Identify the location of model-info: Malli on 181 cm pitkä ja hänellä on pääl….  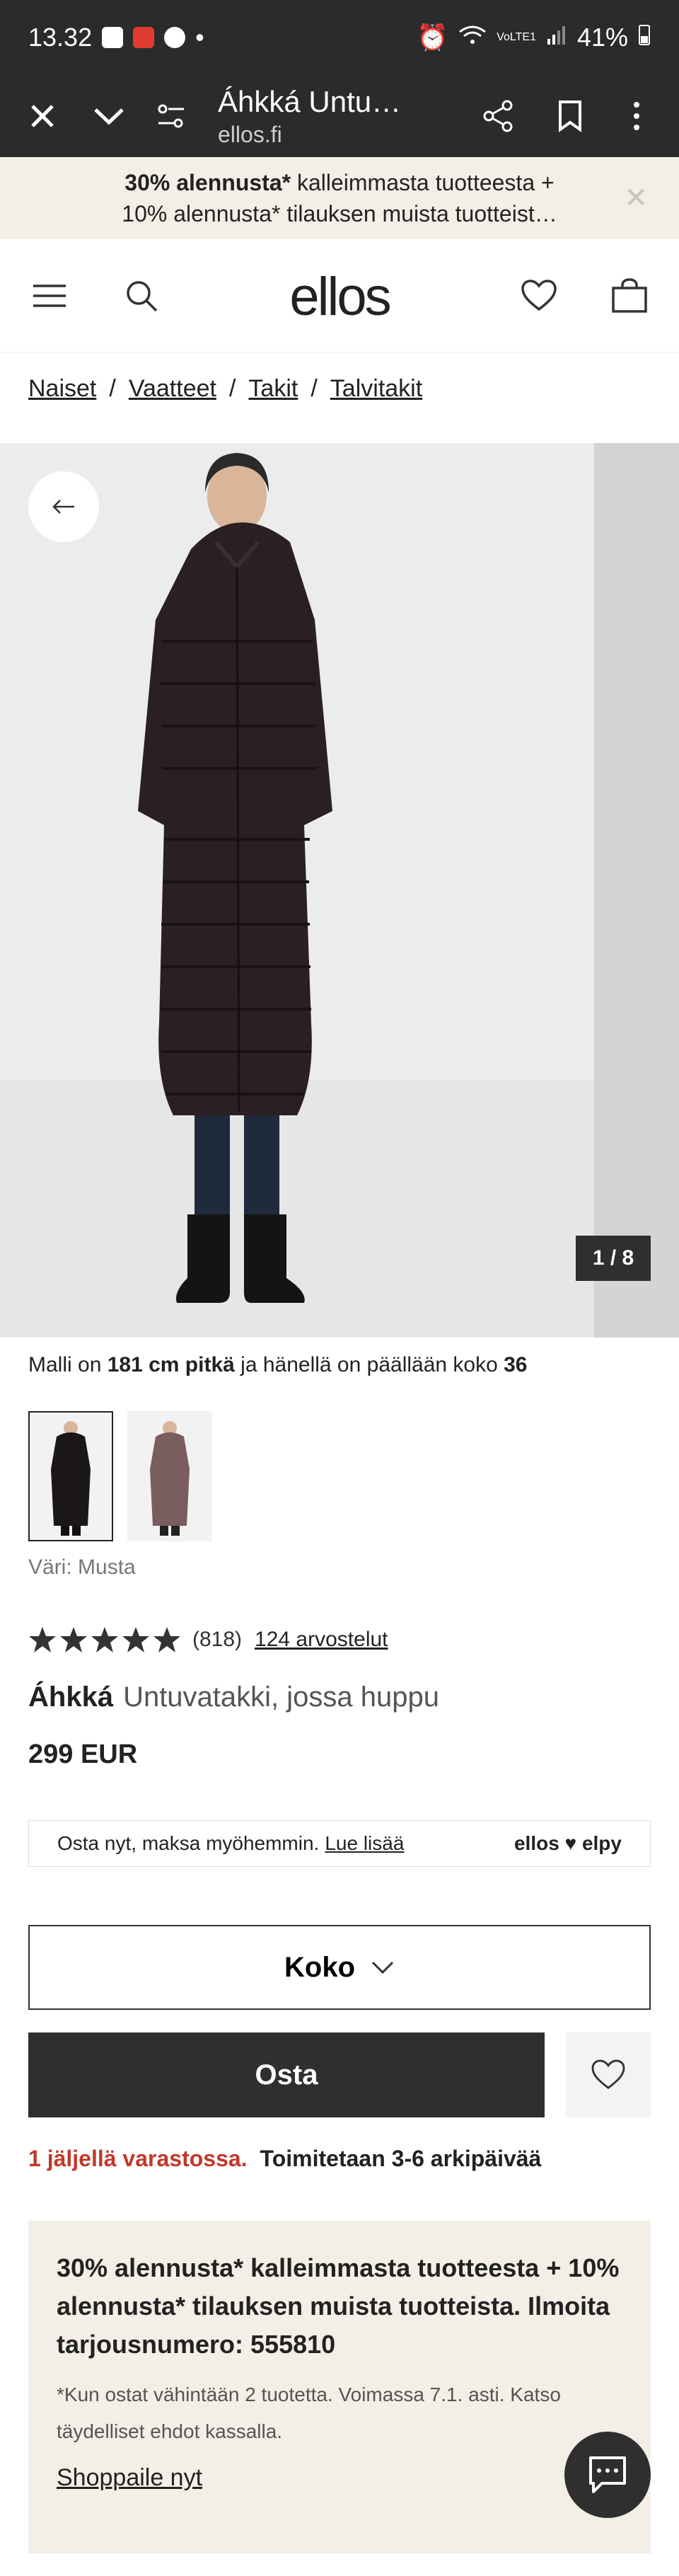
(278, 1365).